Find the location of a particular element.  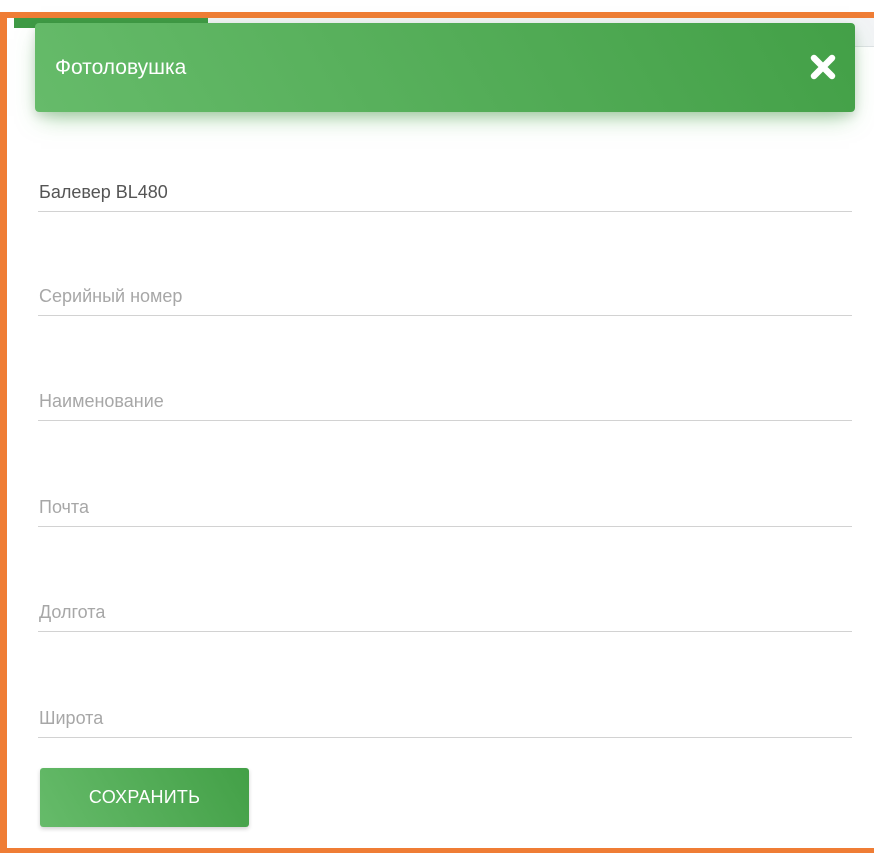

model-input is located at coordinates (446, 192).